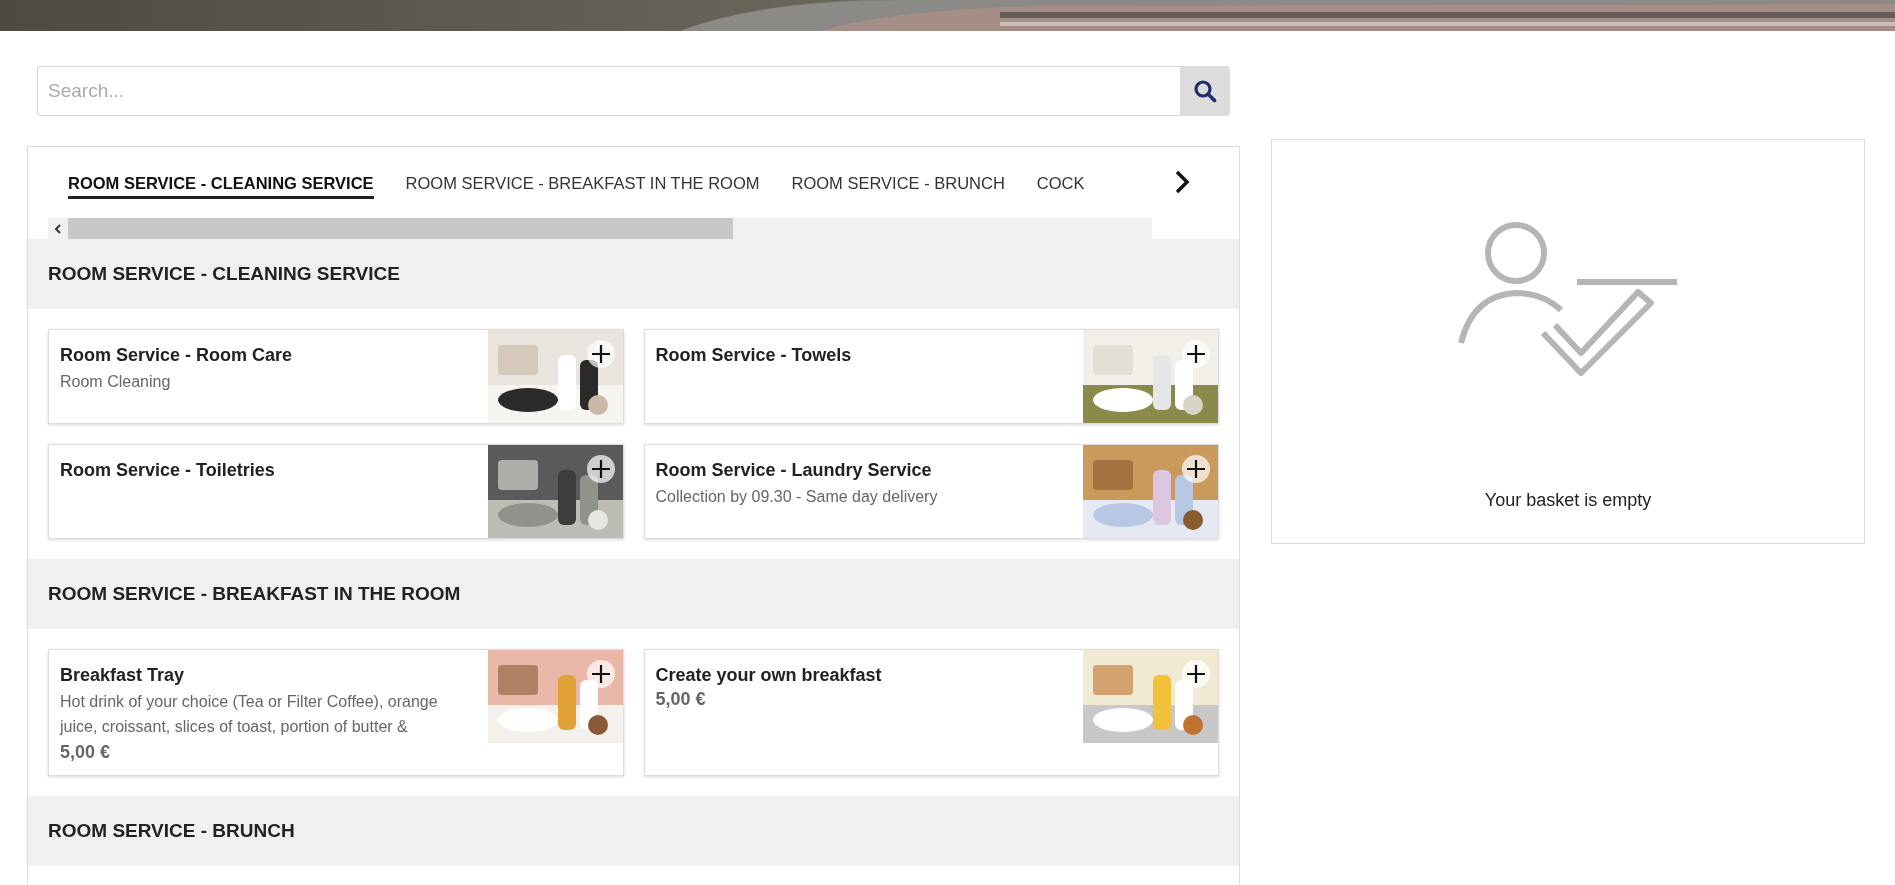 Image resolution: width=1895 pixels, height=885 pixels. What do you see at coordinates (898, 186) in the screenshot?
I see `category-tab: ROOM SERVICE - BRUNCH` at bounding box center [898, 186].